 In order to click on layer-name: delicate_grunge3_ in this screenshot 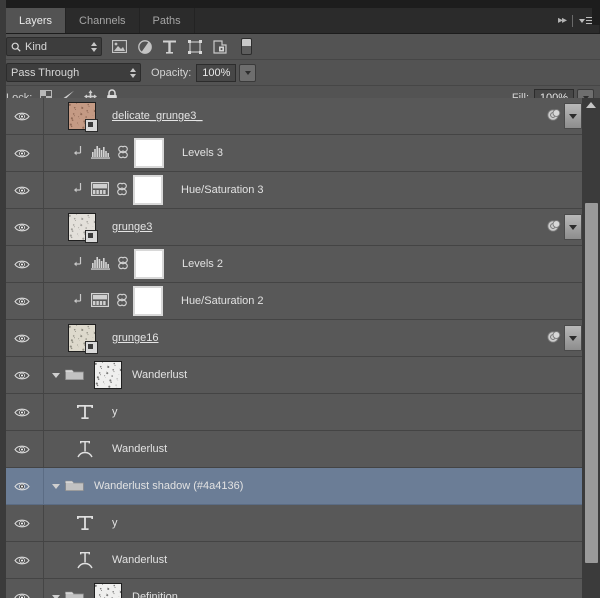, I will do `click(157, 116)`.